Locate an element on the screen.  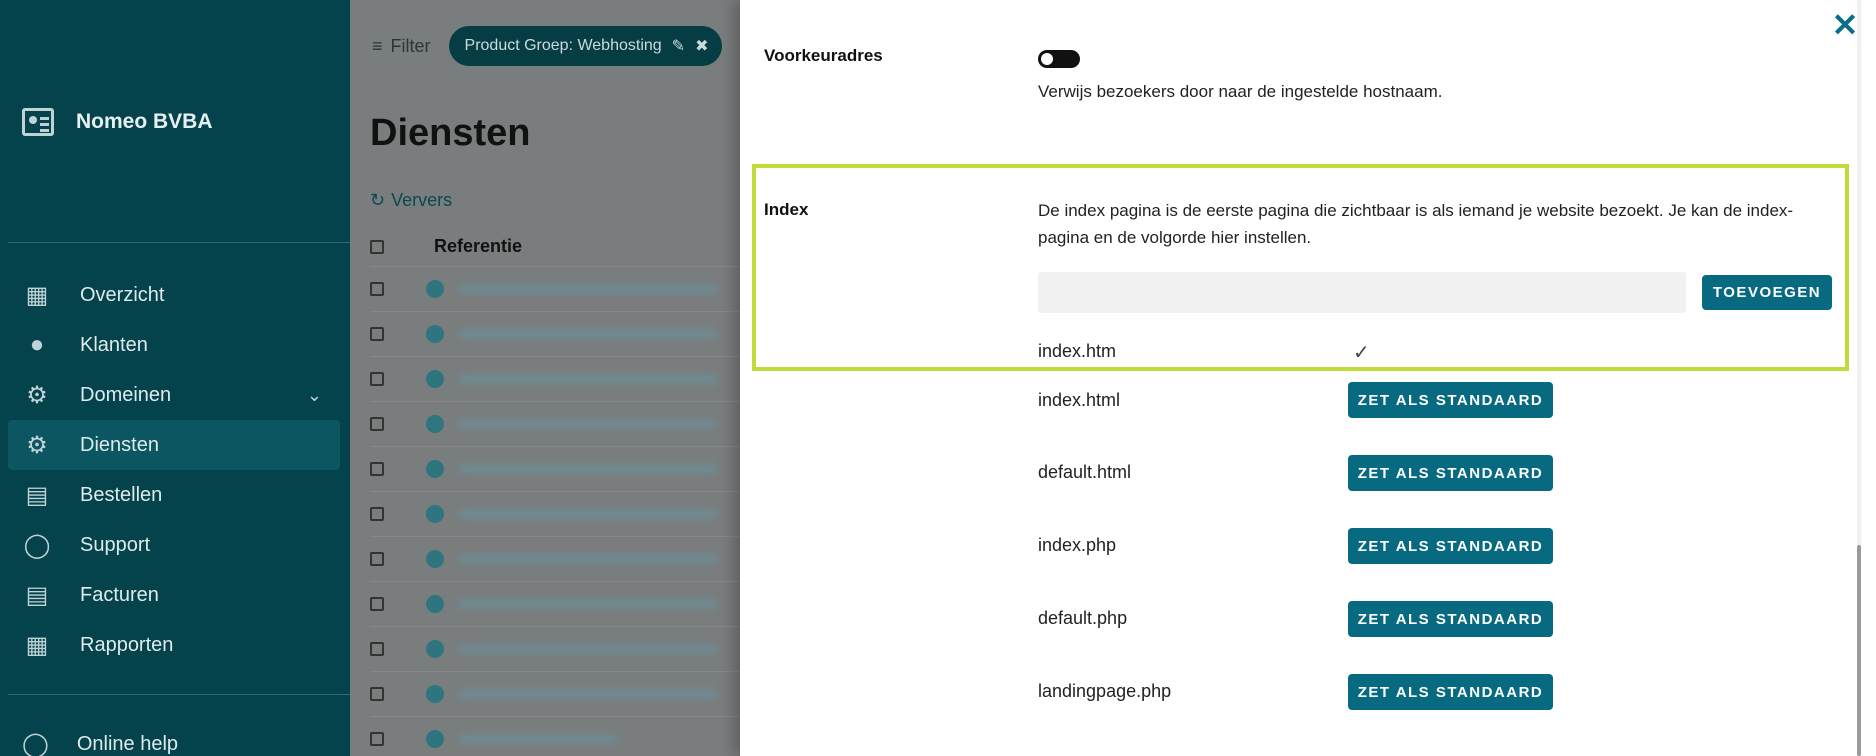
sidebar-item-label: Bestellen is located at coordinates (121, 494).